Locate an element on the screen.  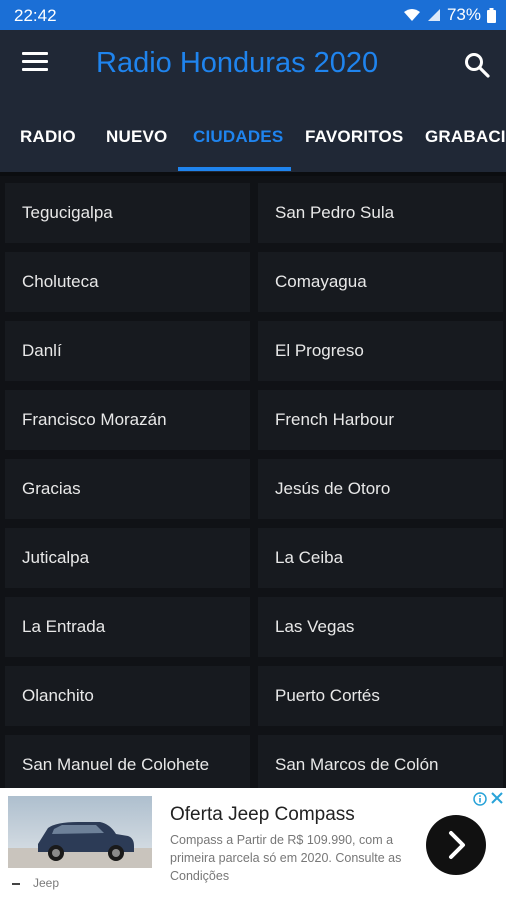
car-ad-image is located at coordinates (80, 832).